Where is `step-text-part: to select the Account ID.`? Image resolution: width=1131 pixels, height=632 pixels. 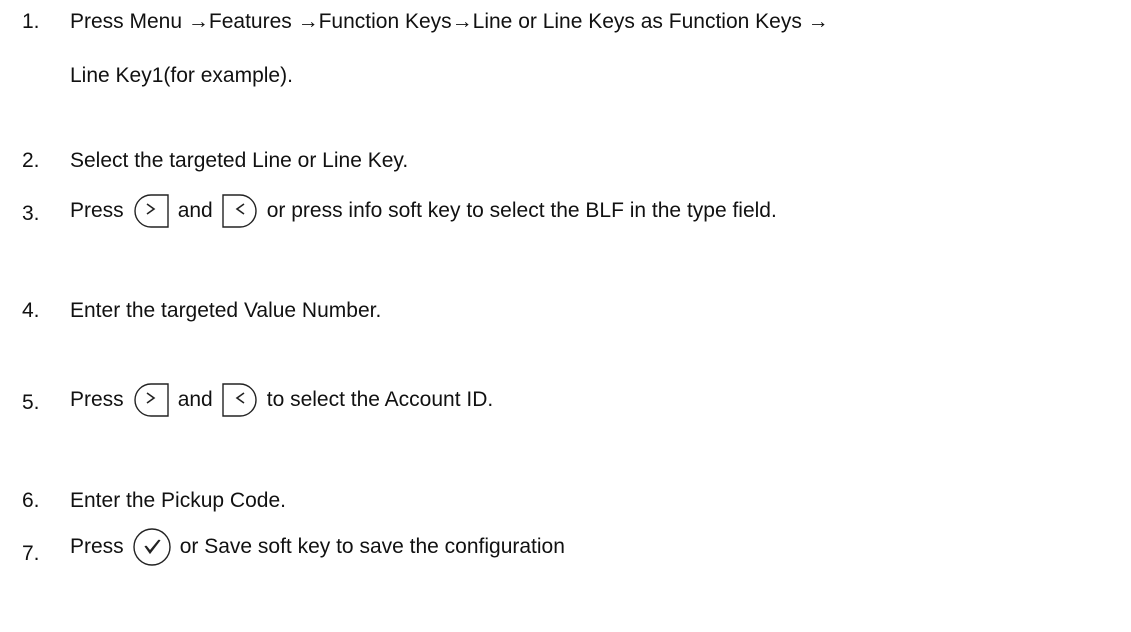 step-text-part: to select the Account ID. is located at coordinates (380, 399).